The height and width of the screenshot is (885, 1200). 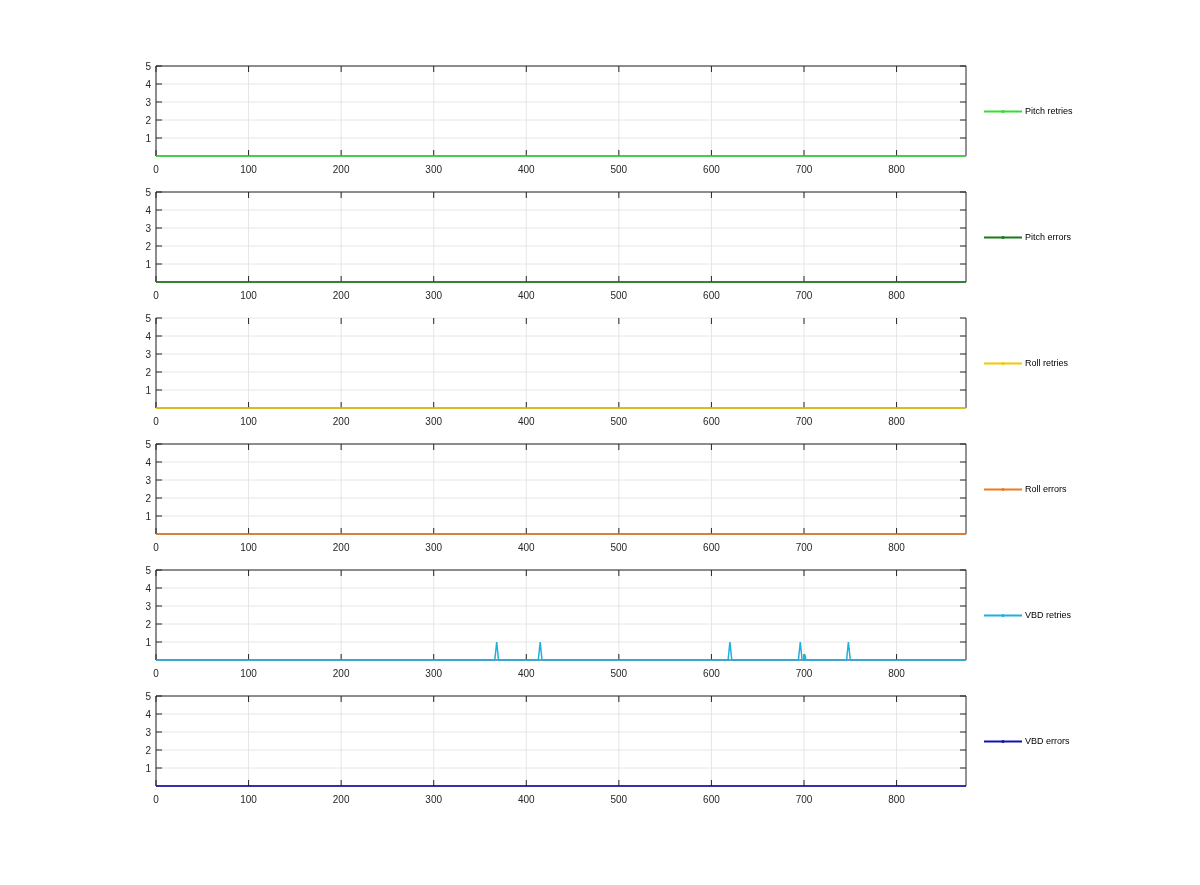 I want to click on legend-label: VBD errors, so click(x=1047, y=741).